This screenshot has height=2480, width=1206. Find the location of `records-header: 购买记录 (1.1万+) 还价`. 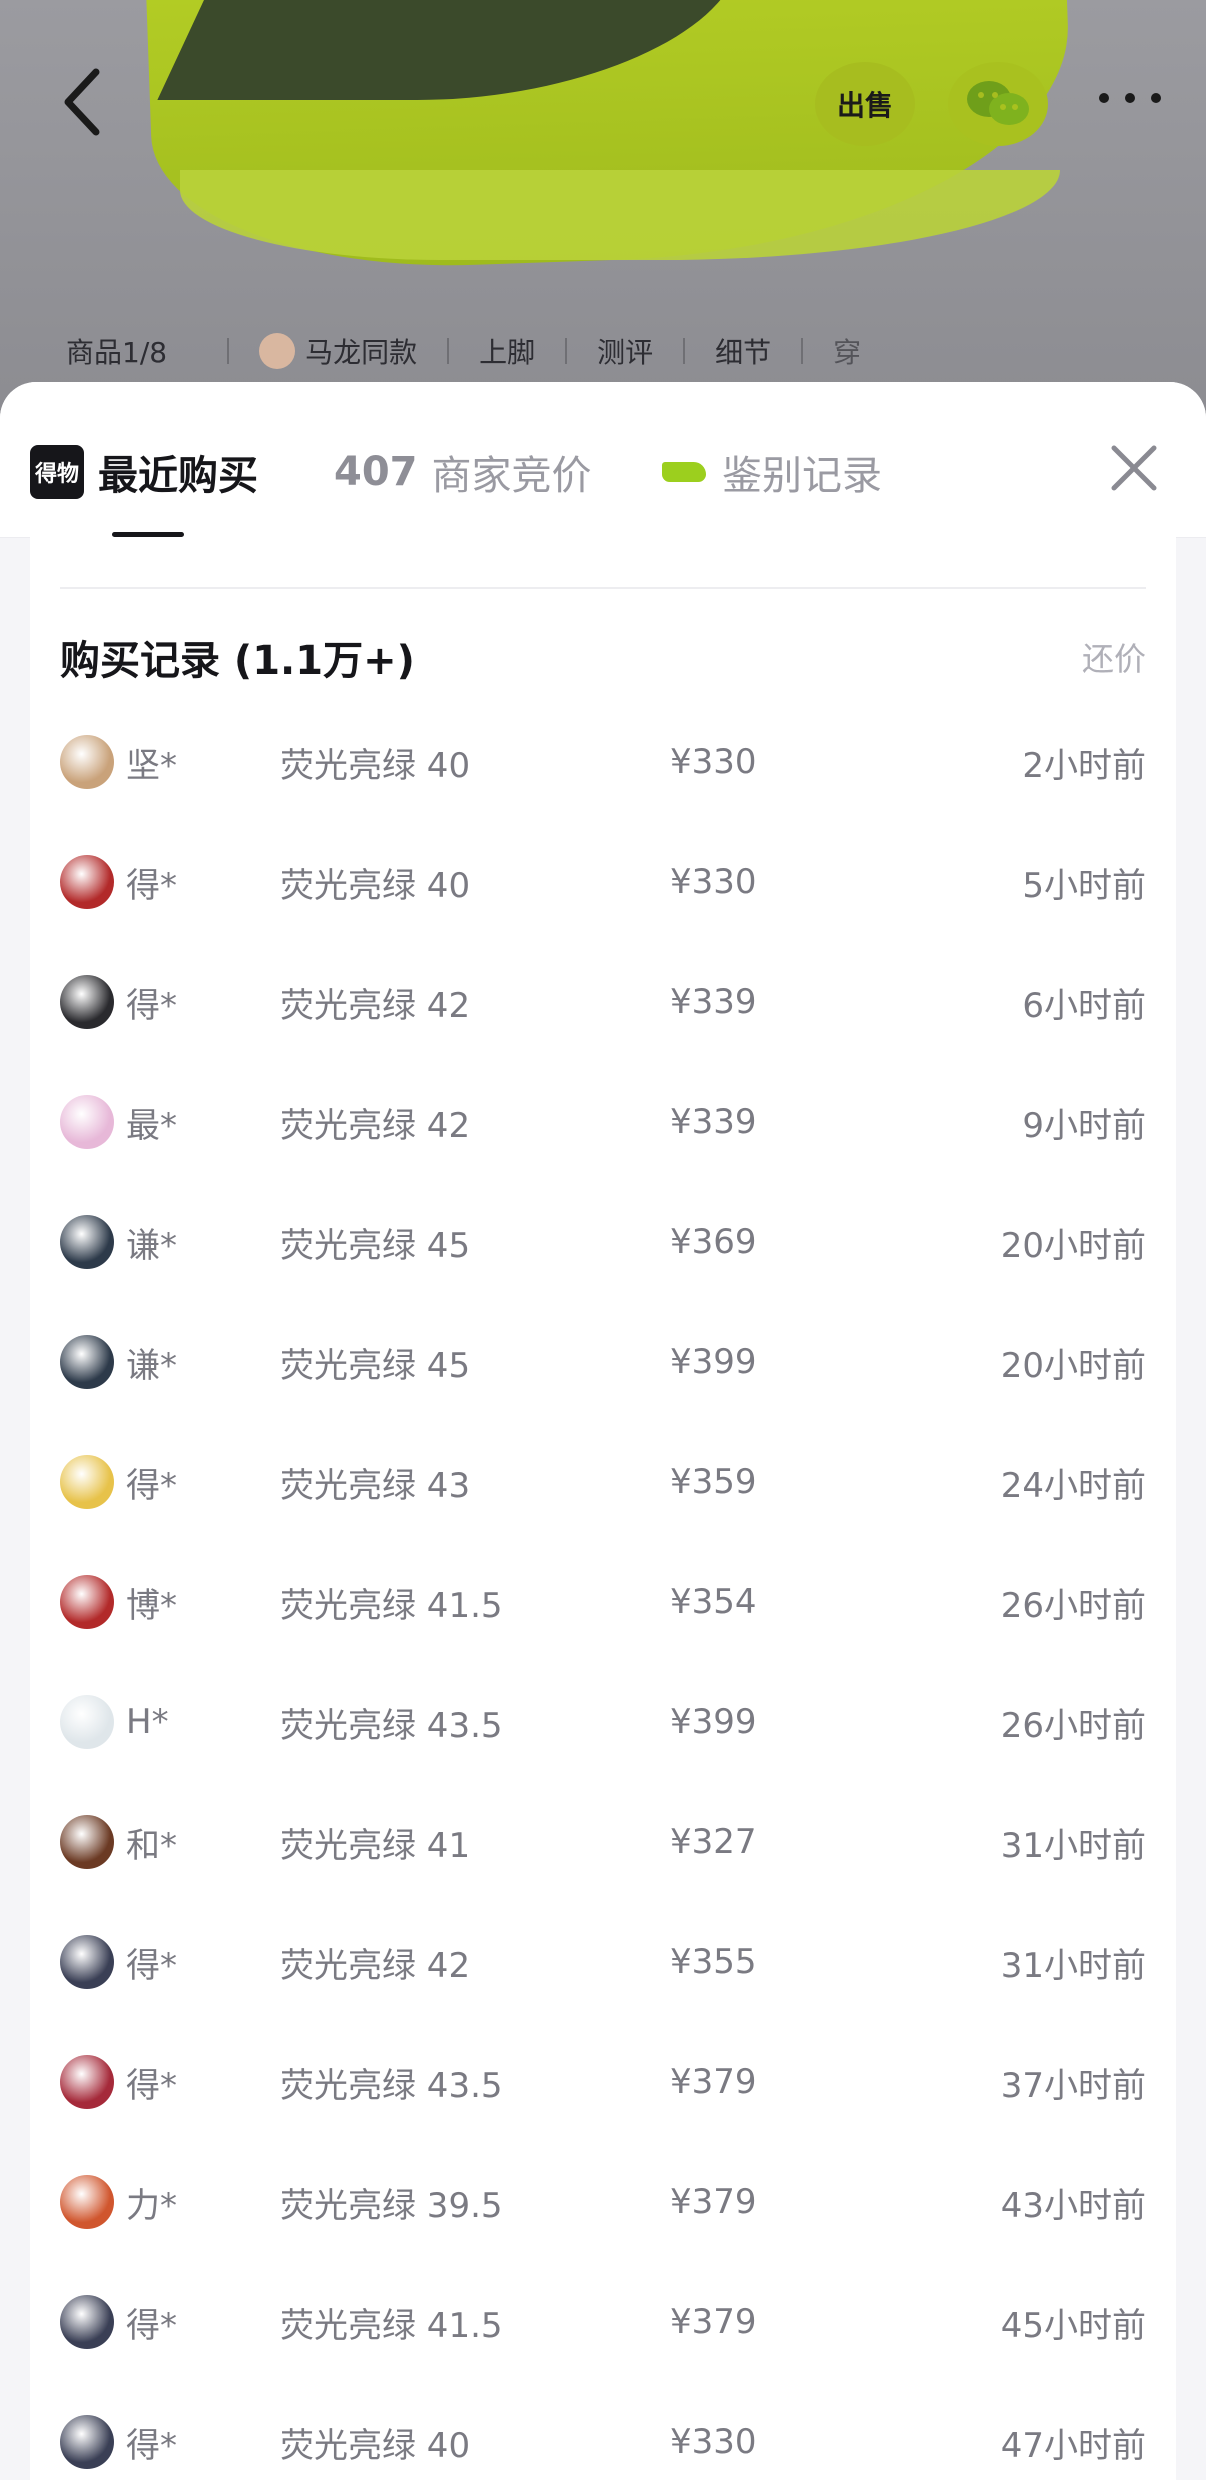

records-header: 购买记录 (1.1万+) 还价 is located at coordinates (603, 657).